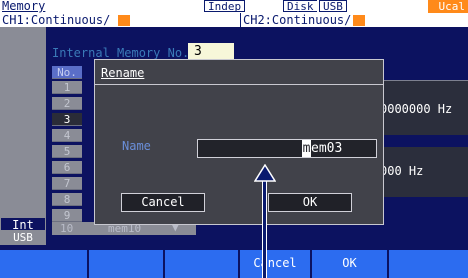 The image size is (468, 278). Describe the element at coordinates (67, 135) in the screenshot. I see `list-item: 4` at that location.